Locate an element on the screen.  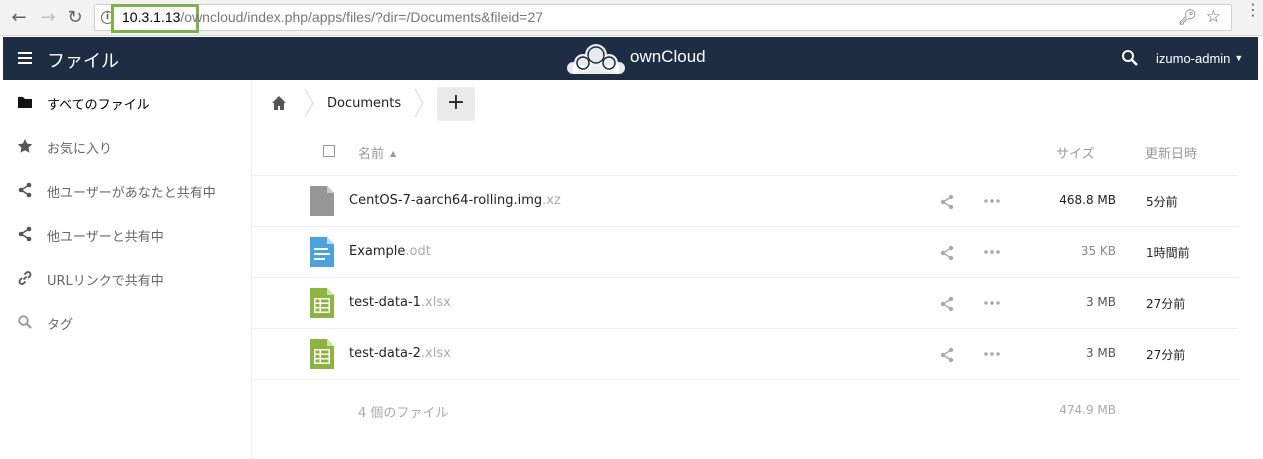
sidebar-item-all-files: すべてのファイル is located at coordinates (127, 102).